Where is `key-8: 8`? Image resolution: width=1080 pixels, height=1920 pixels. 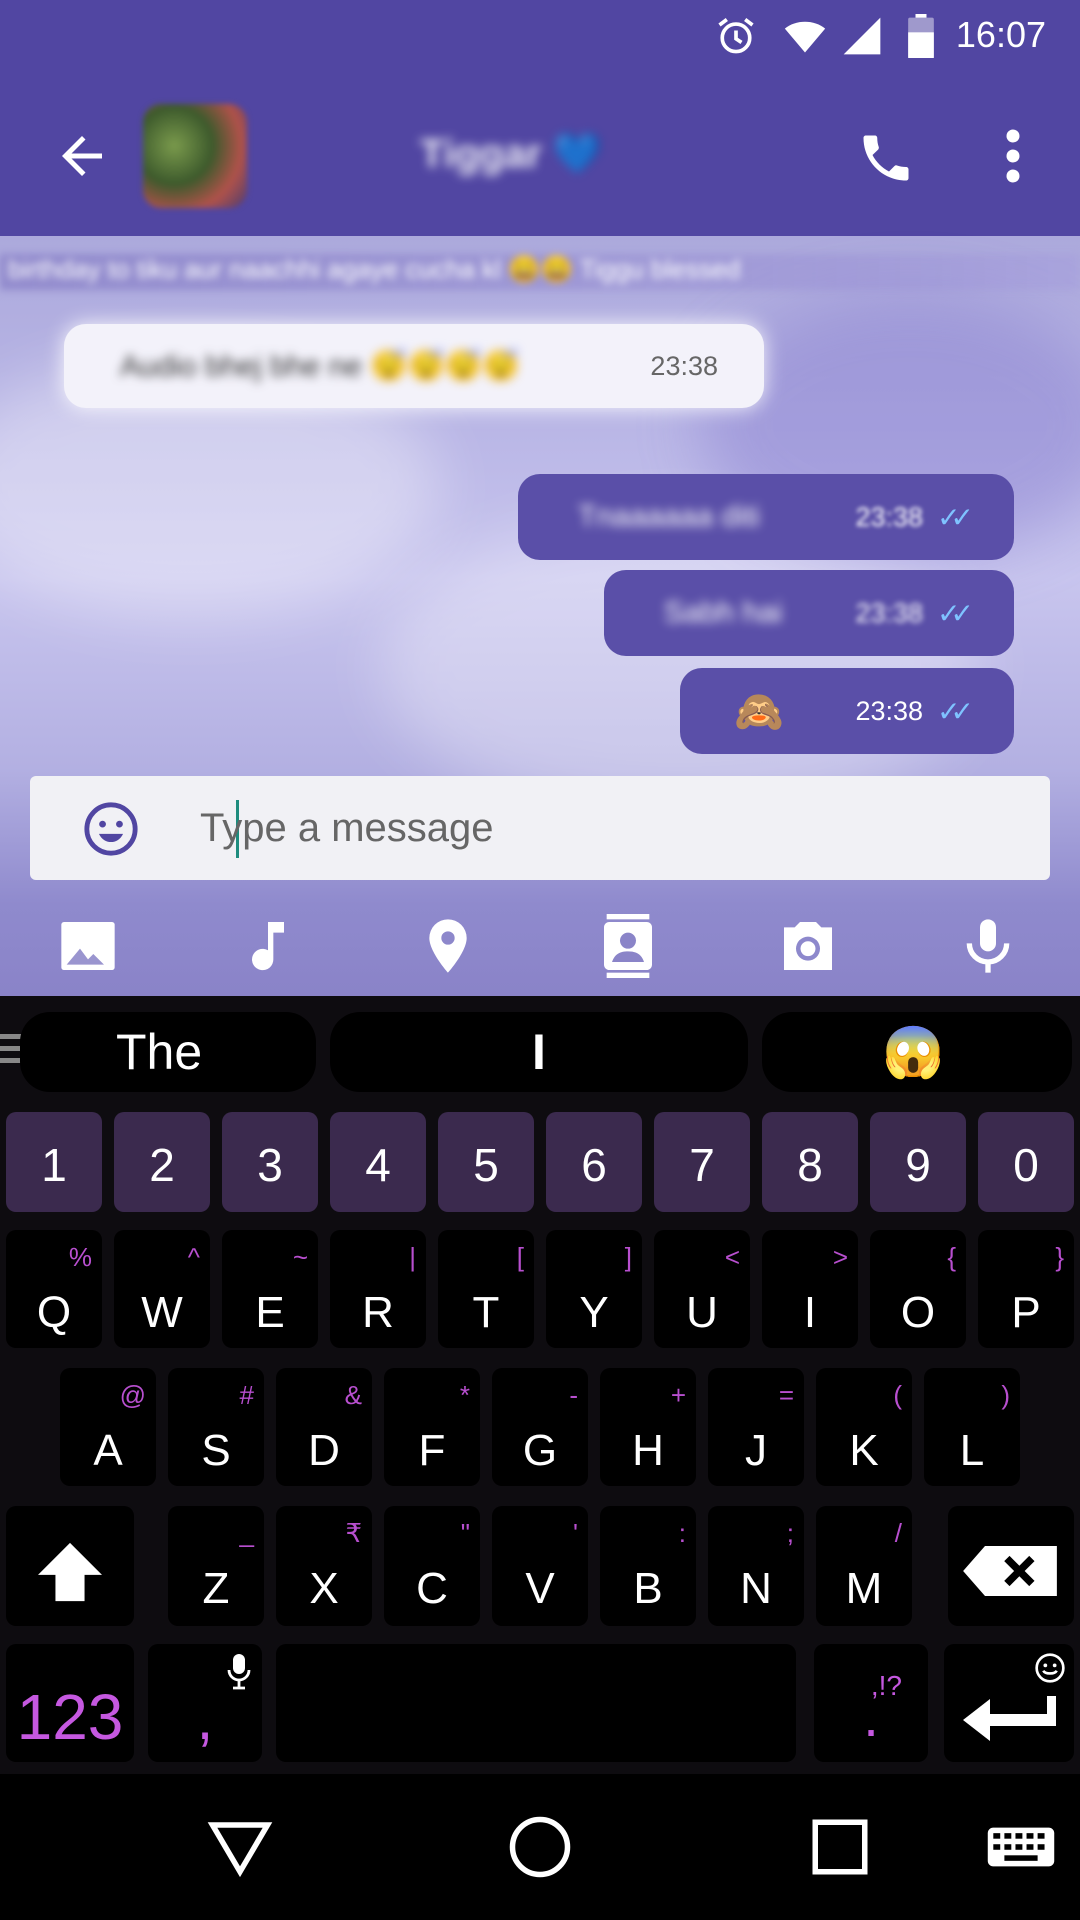 key-8: 8 is located at coordinates (810, 1162).